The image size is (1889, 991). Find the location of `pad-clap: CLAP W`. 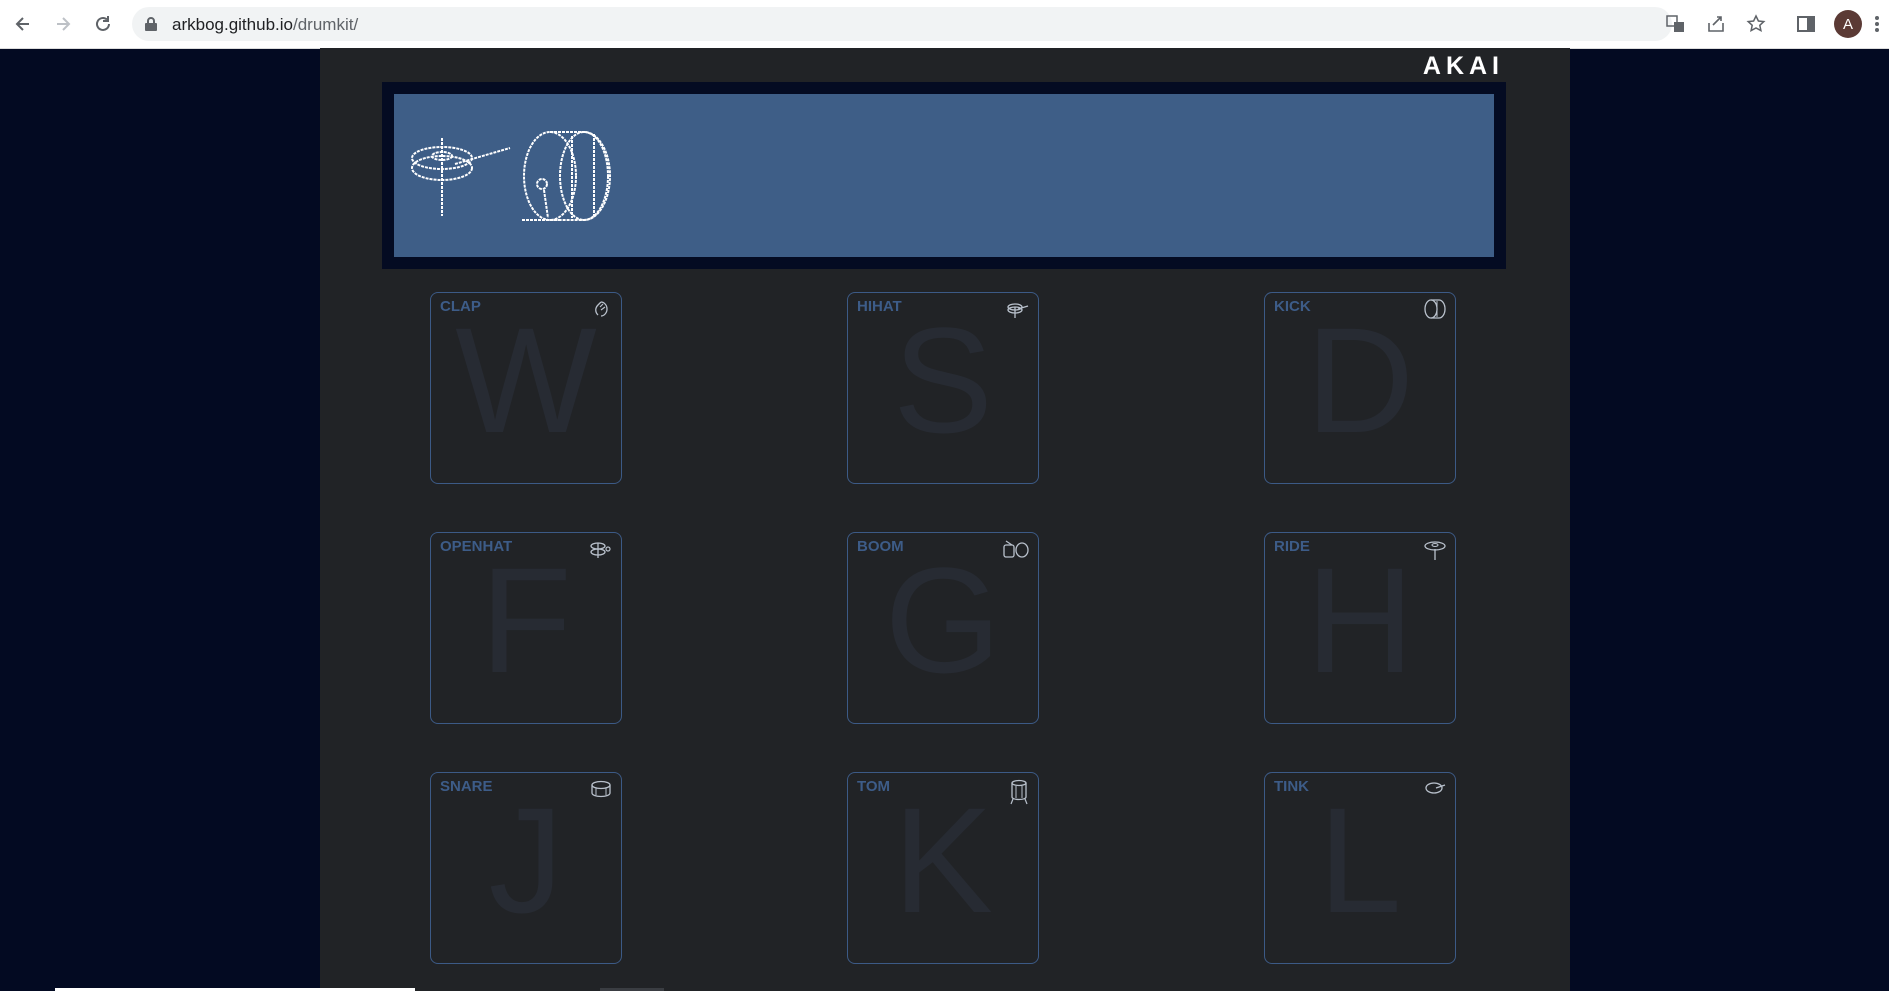

pad-clap: CLAP W is located at coordinates (526, 388).